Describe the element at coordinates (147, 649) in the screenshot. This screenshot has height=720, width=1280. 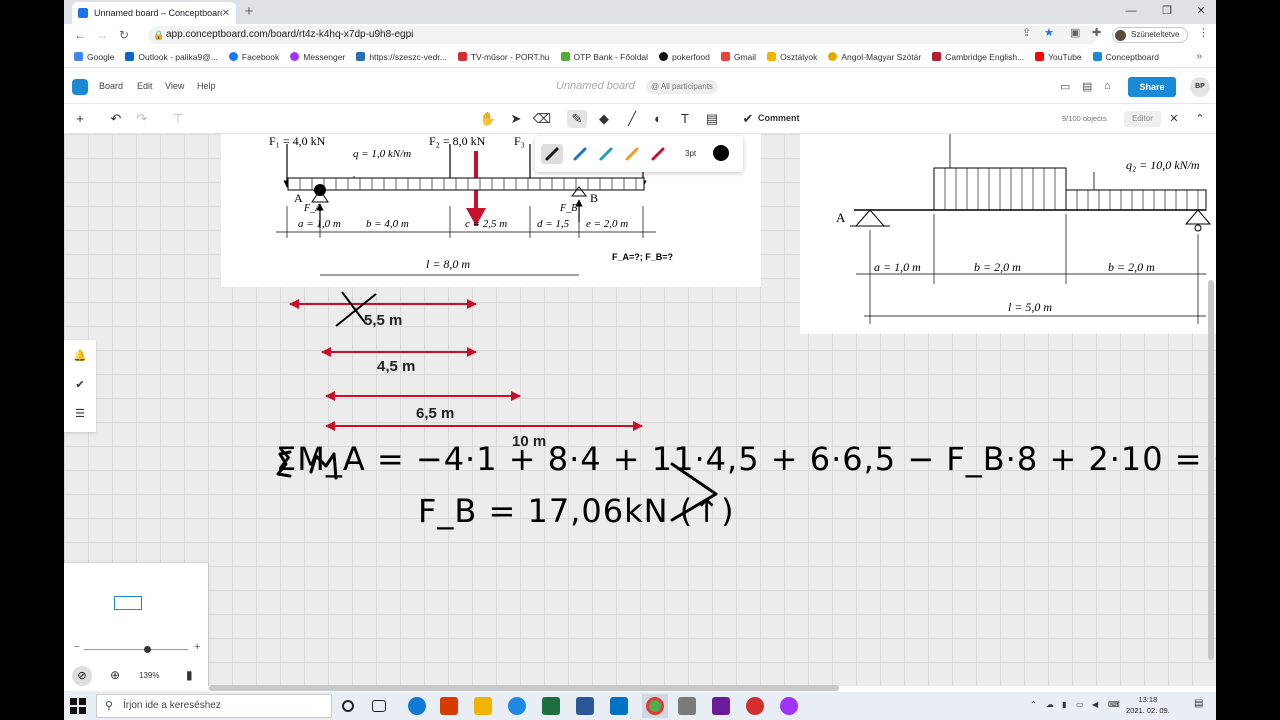
I see `zoom-slider-handle` at that location.